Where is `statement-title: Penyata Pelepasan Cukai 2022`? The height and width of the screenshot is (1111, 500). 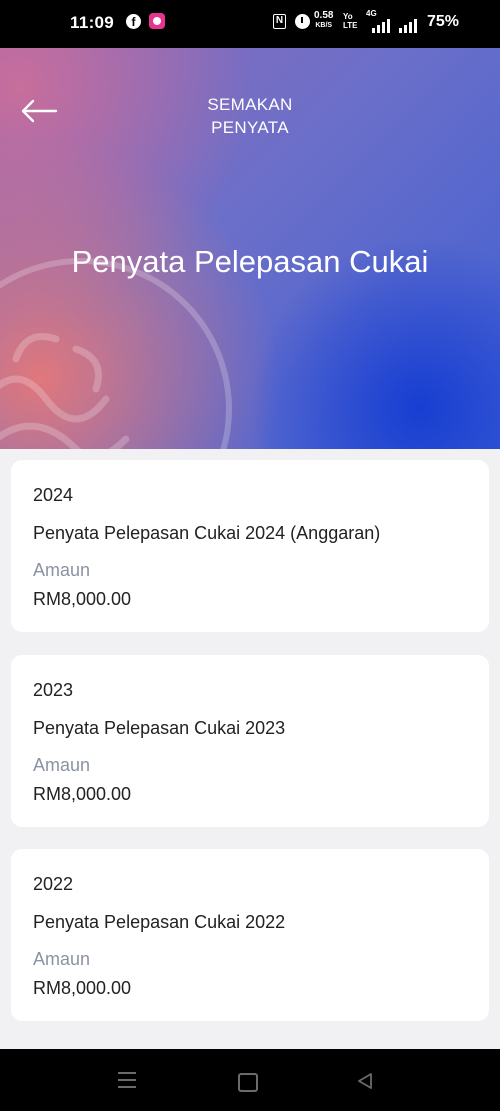
statement-title: Penyata Pelepasan Cukai 2022 is located at coordinates (159, 922).